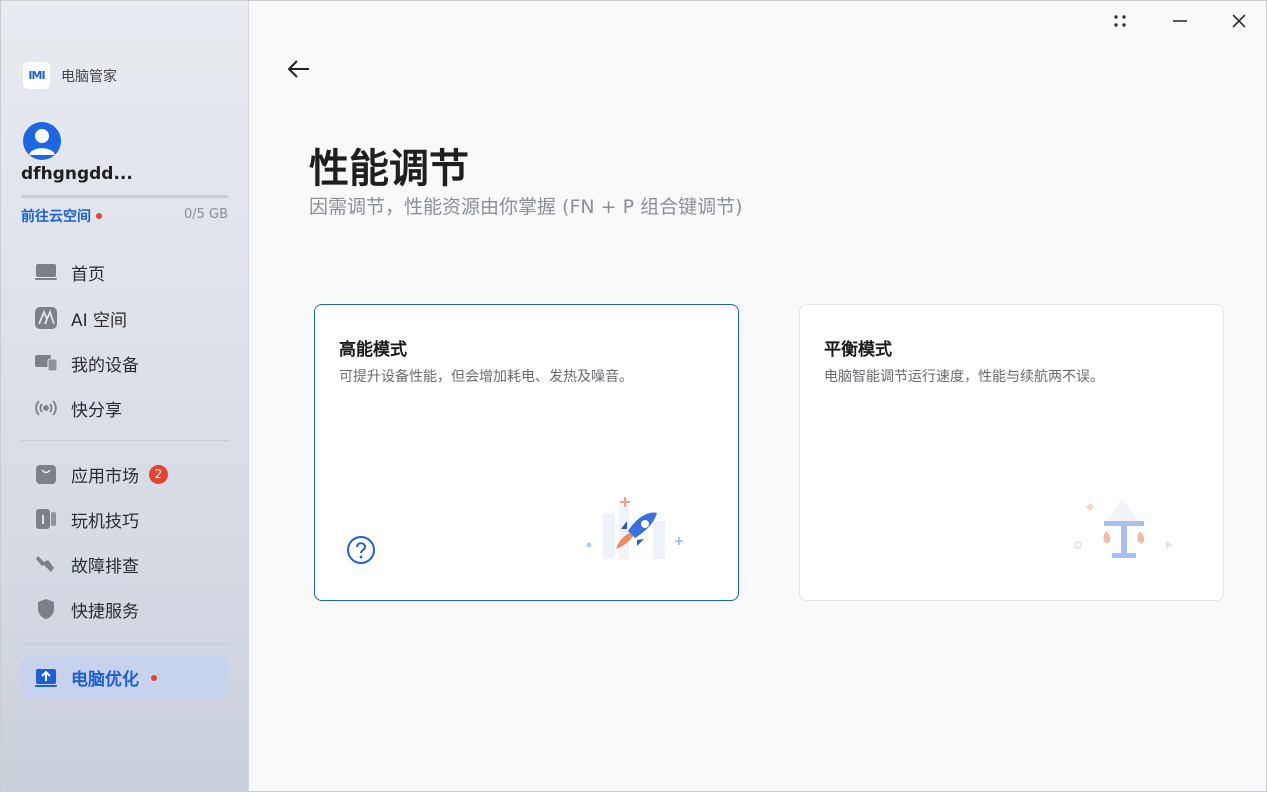  I want to click on storage-usage: 0/5 GB, so click(205, 214).